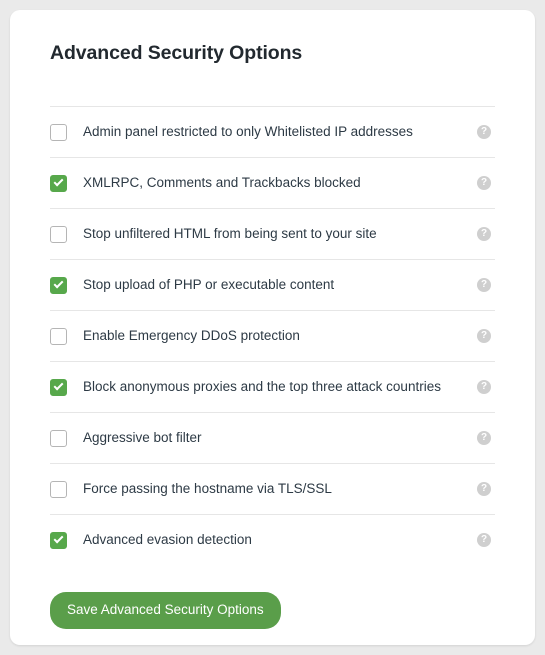  Describe the element at coordinates (176, 53) in the screenshot. I see `page-title: Advanced Security Options` at that location.